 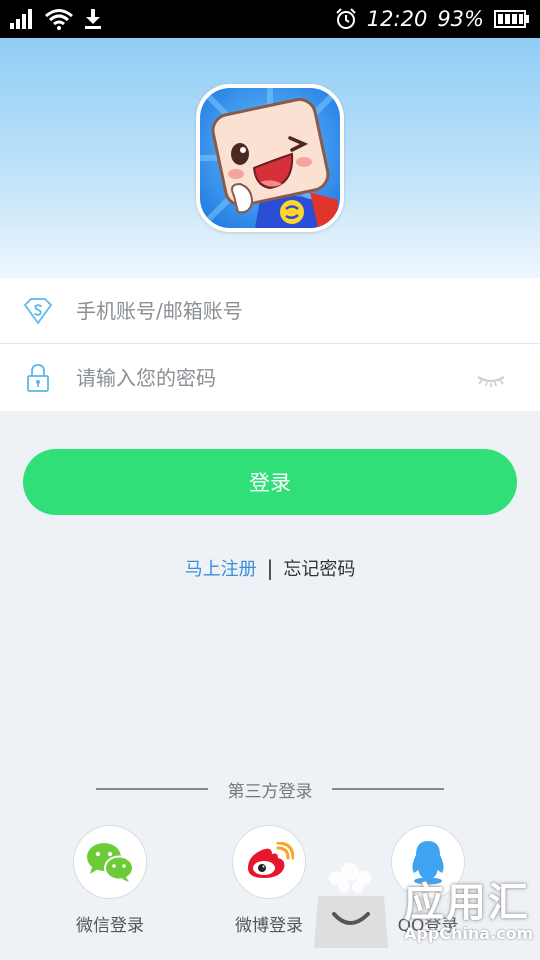 I want to click on account-links: 马上注册 | 忘记密码, so click(x=270, y=568).